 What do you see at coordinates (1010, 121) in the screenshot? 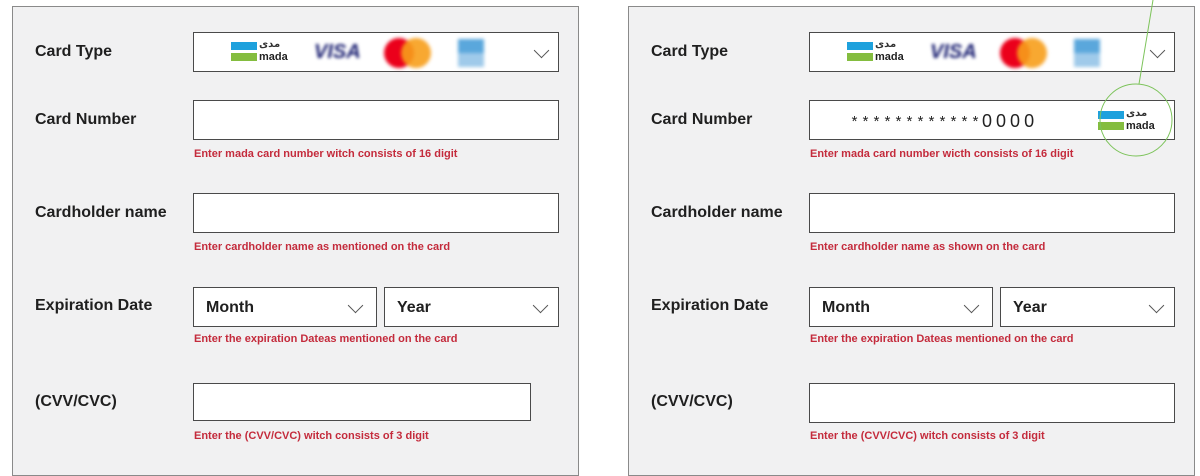
I see `card-number-last-digits: 0000` at bounding box center [1010, 121].